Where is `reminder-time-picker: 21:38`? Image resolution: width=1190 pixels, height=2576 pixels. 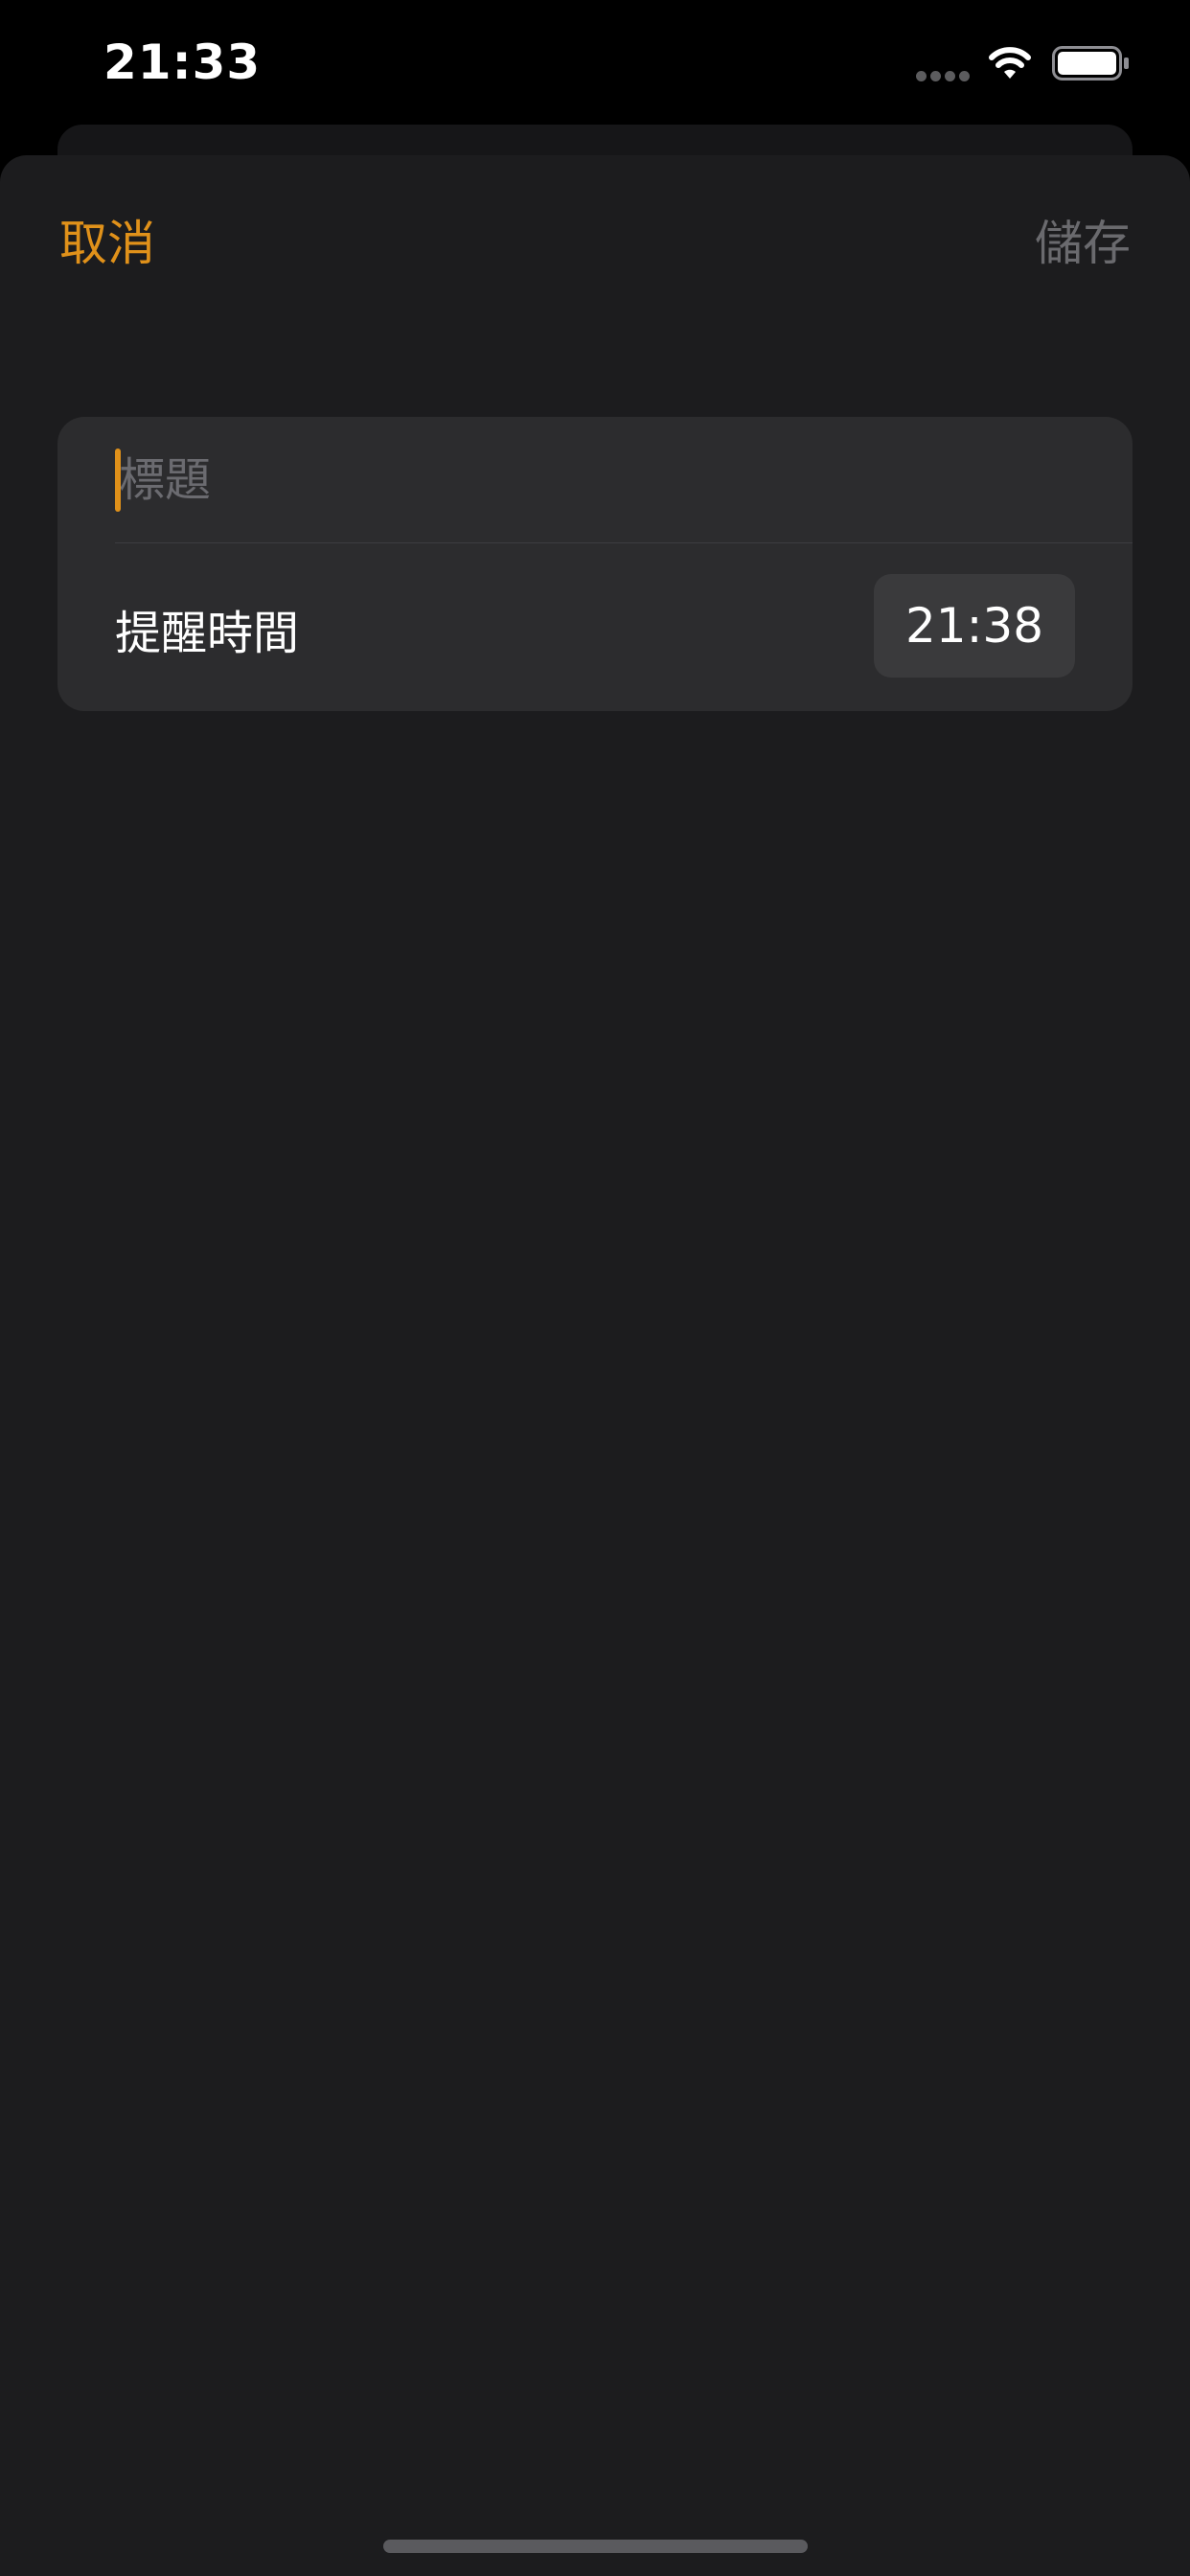
reminder-time-picker: 21:38 is located at coordinates (975, 626).